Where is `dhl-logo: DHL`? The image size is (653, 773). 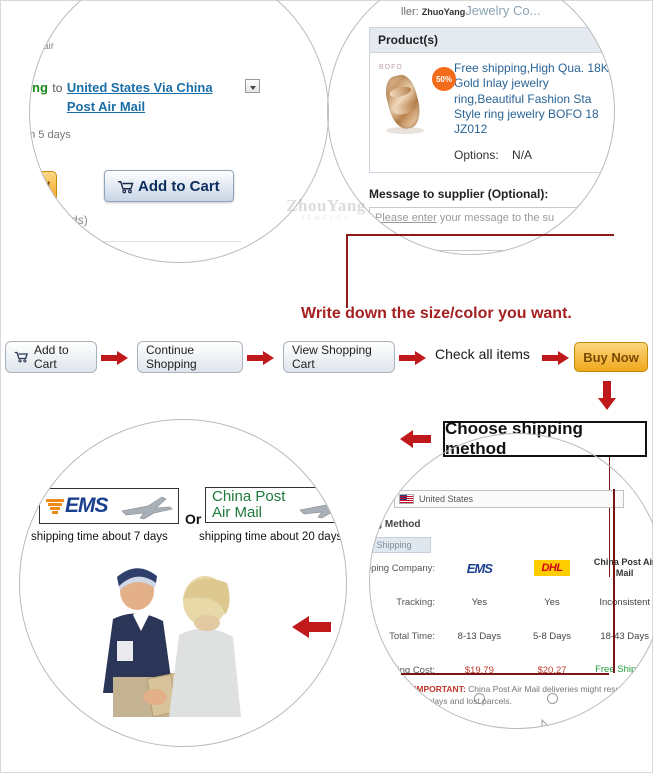 dhl-logo: DHL is located at coordinates (552, 568).